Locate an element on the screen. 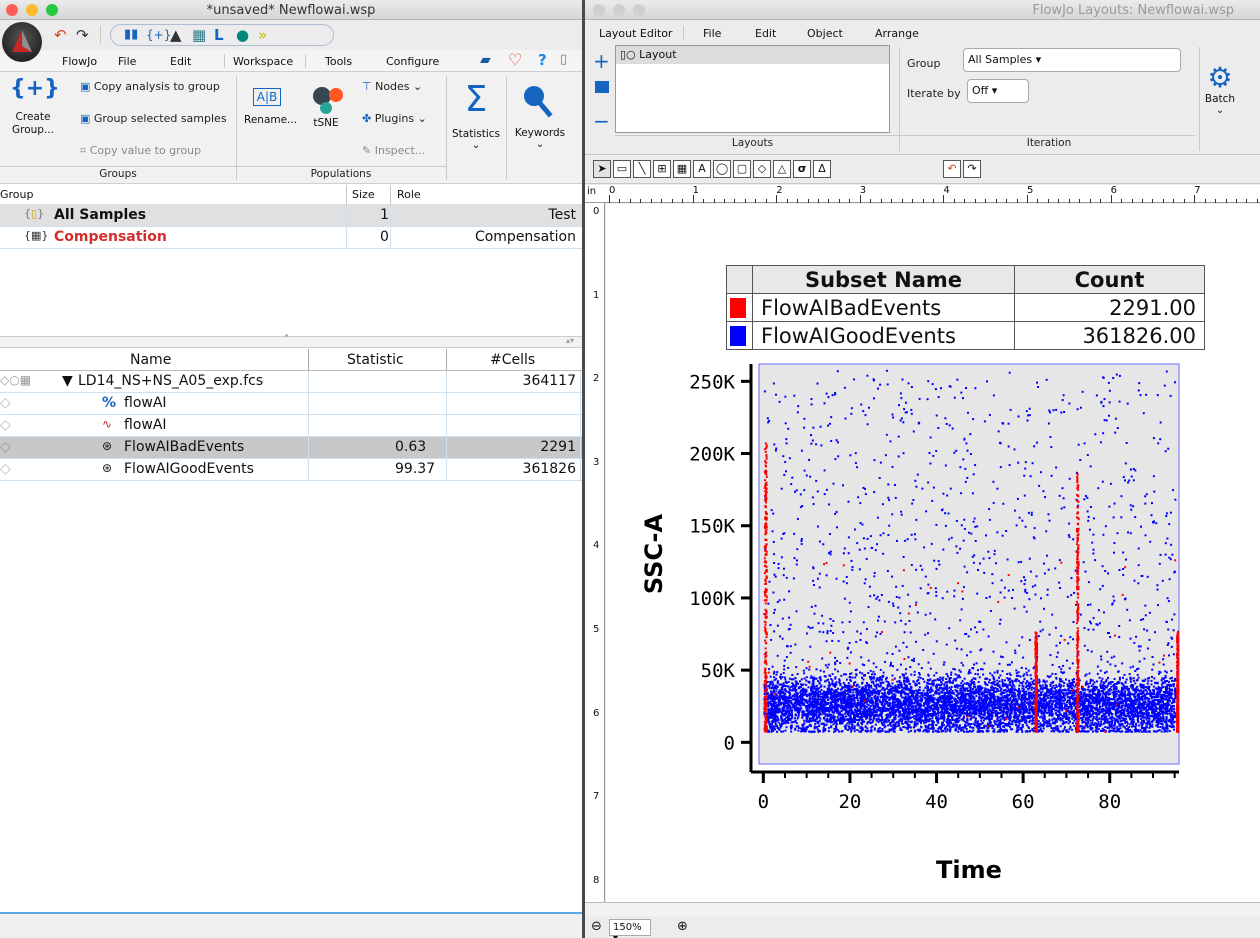  horizontal-scrollbar is located at coordinates (922, 909).